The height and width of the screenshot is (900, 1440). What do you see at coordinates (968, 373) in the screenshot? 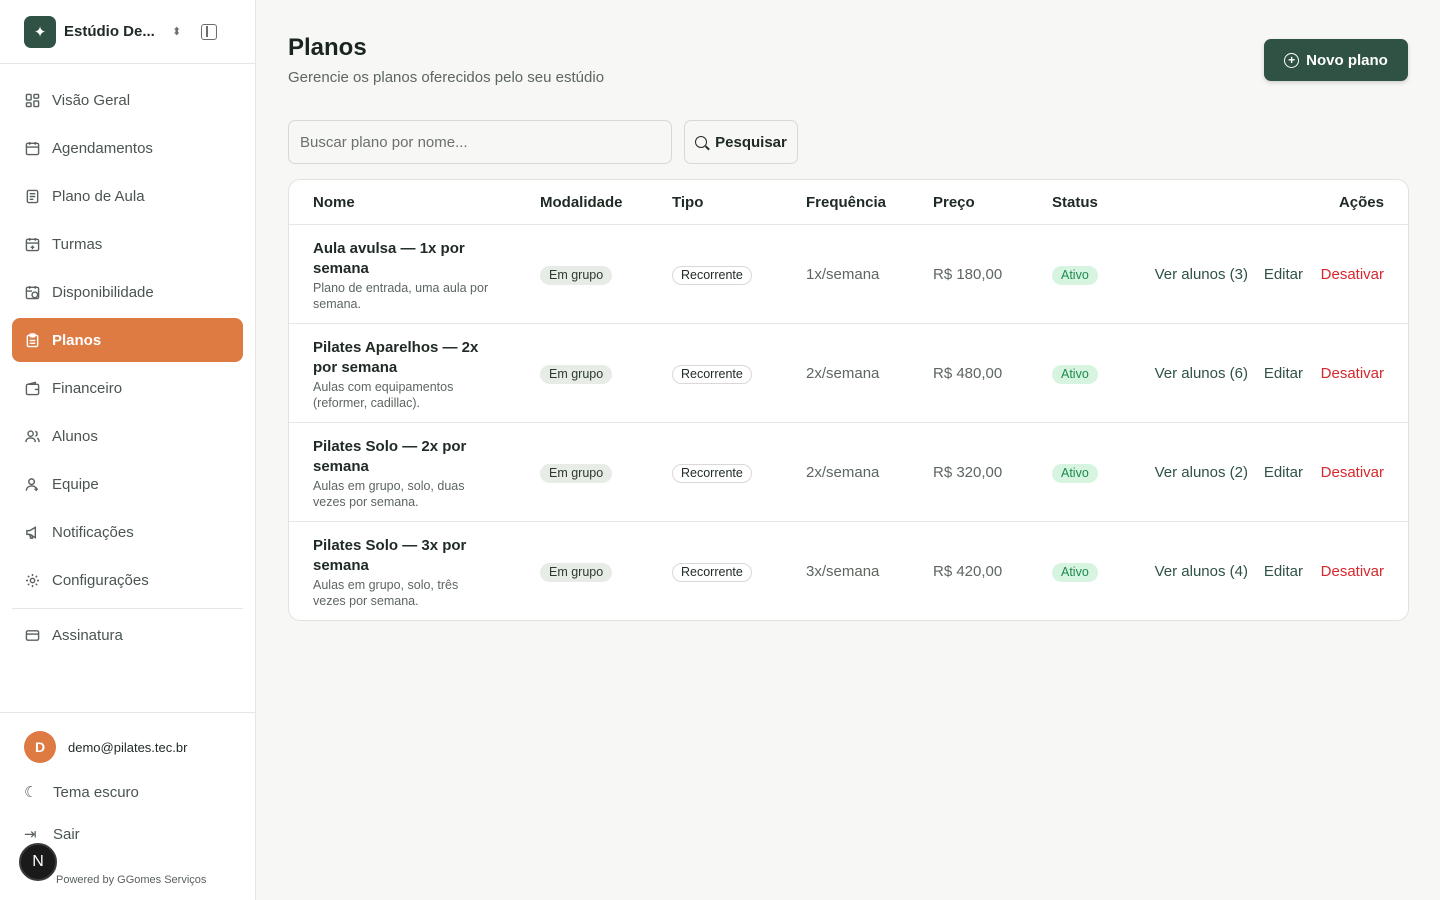
I see `plan-price: R$ 480,00` at bounding box center [968, 373].